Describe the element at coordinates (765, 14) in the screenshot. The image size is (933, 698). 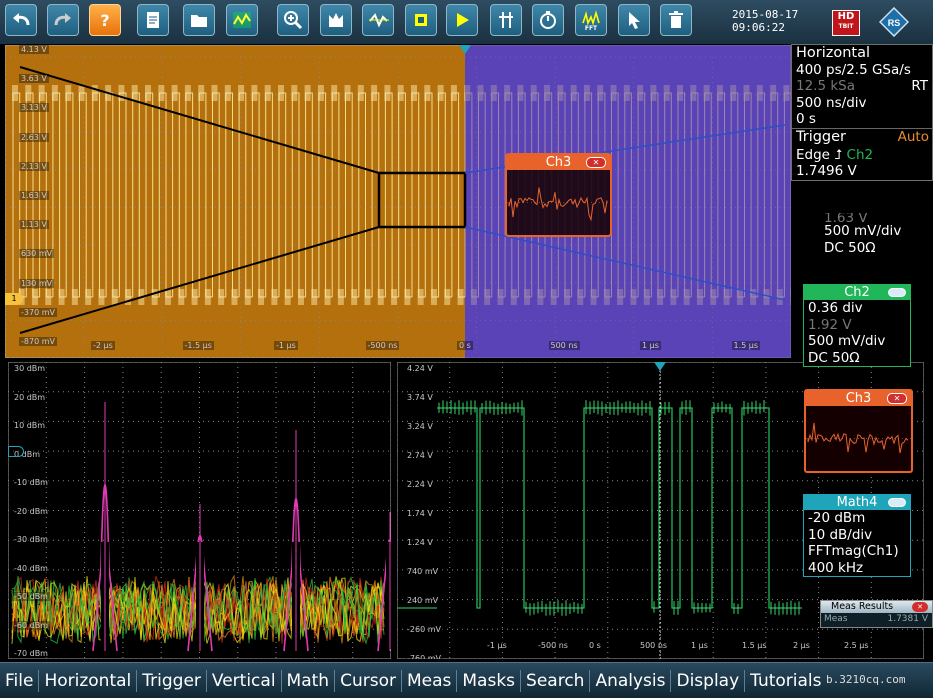
I see `date-text: 2015-08-17` at that location.